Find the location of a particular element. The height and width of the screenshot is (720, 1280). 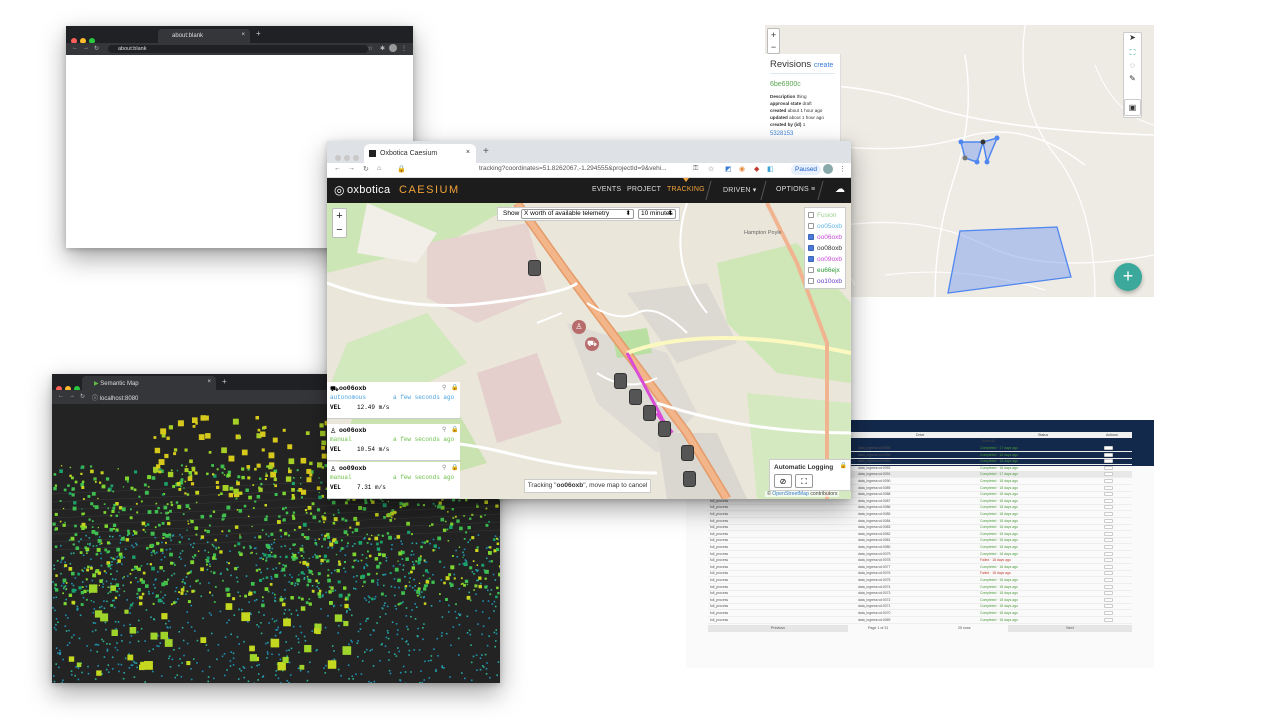

lasso-tool-icon: ◌ is located at coordinates (1132, 67).